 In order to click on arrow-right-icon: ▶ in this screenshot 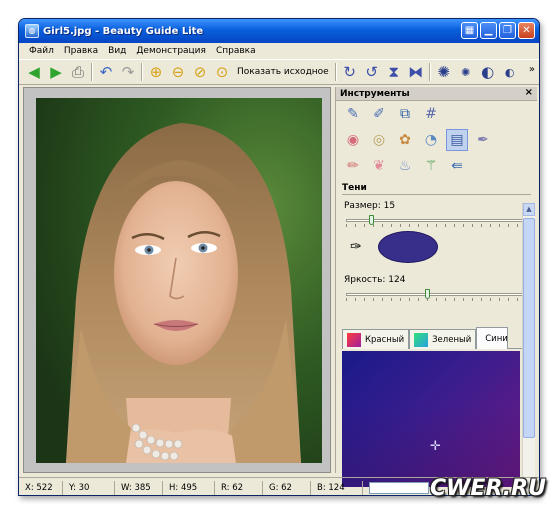, I will do `click(56, 72)`.